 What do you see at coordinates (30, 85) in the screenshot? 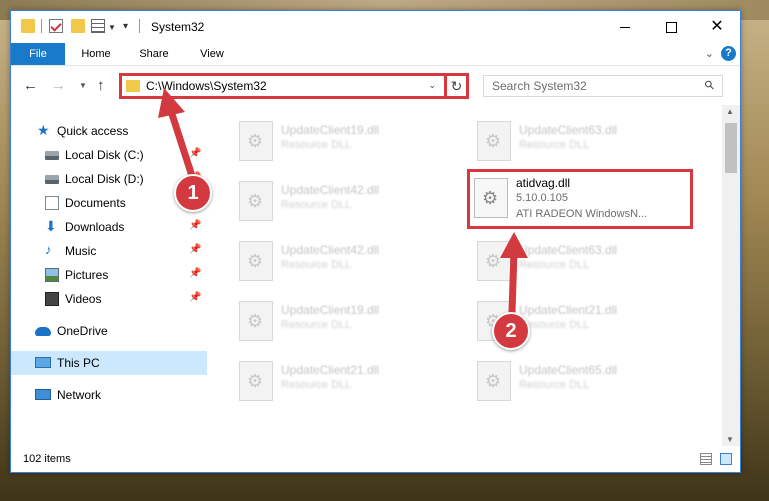
I see `back-arrow-icon: ←` at bounding box center [30, 85].